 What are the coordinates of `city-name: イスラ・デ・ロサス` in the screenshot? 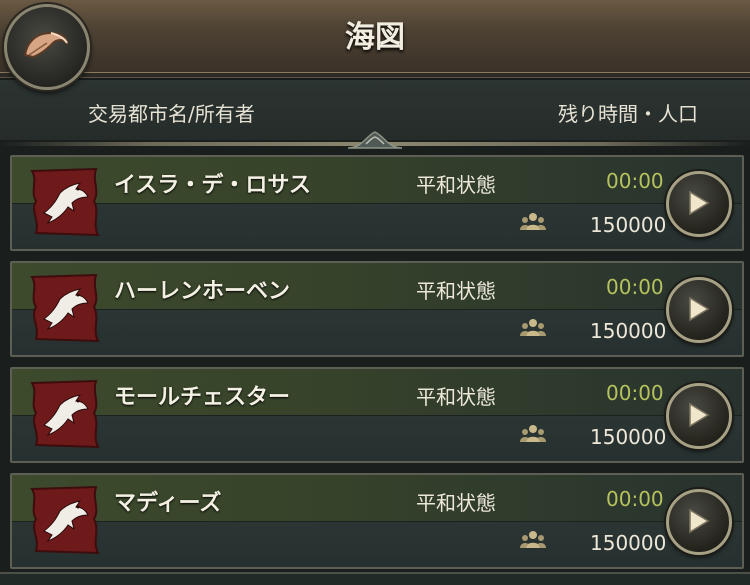 It's located at (212, 185).